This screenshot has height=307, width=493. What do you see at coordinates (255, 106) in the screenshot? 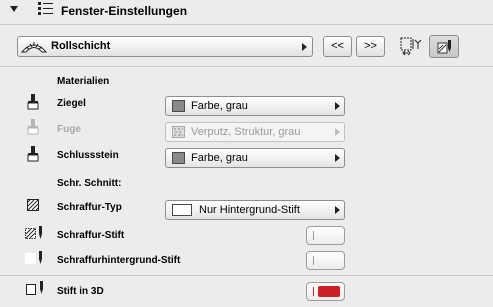
I see `material-dropdown-ziegel: Farbe, grau` at bounding box center [255, 106].